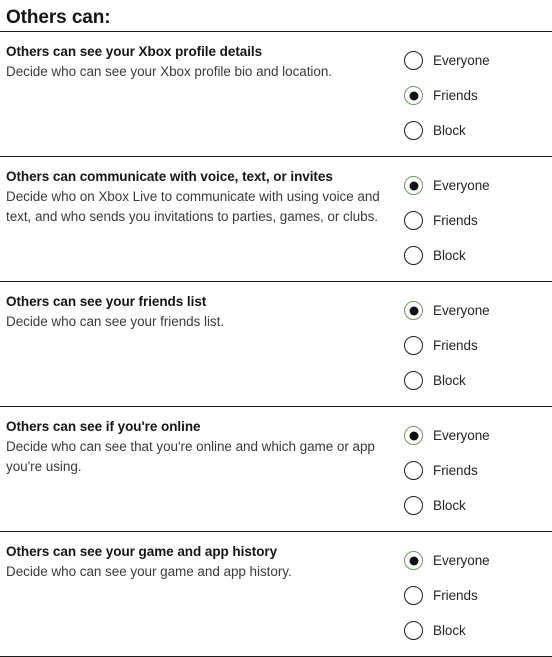 This screenshot has height=657, width=552. Describe the element at coordinates (106, 301) in the screenshot. I see `setting-title: Others can see your friends list` at that location.